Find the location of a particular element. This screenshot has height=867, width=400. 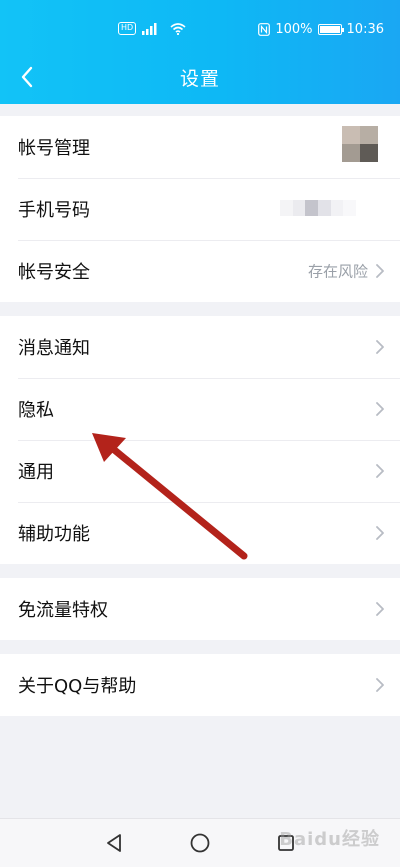

status-right-group: 100% 10:36 is located at coordinates (321, 29).